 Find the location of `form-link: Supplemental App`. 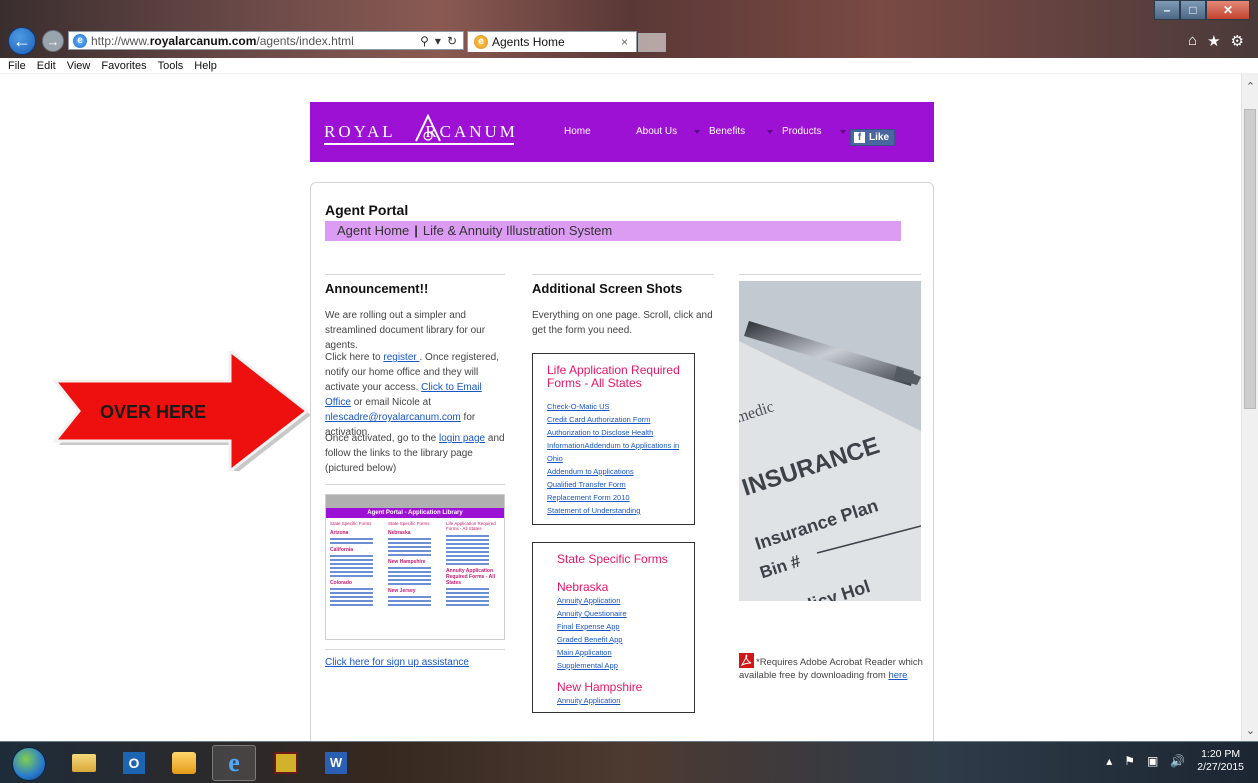

form-link: Supplemental App is located at coordinates (625, 665).